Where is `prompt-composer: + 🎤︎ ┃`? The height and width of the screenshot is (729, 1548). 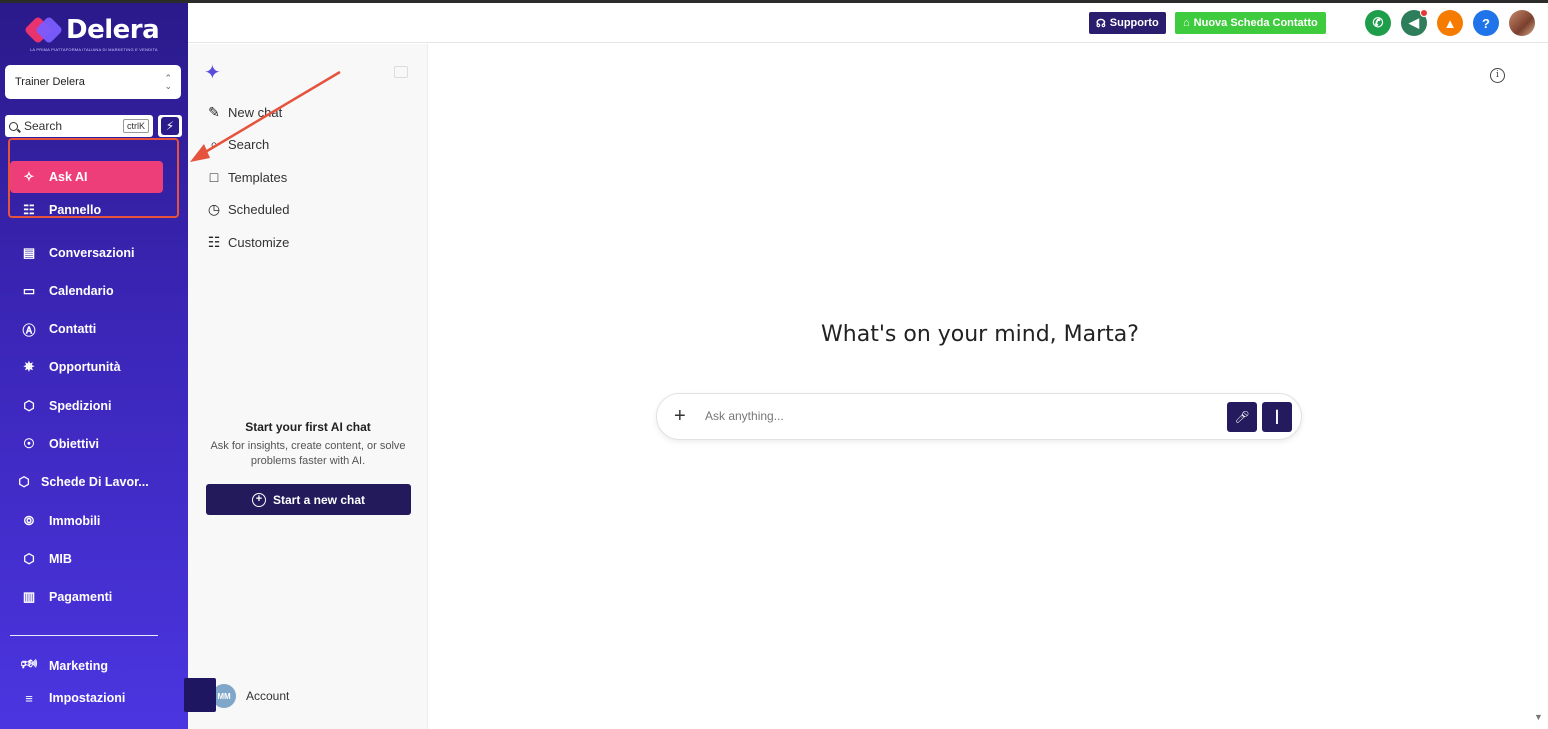
prompt-composer: + 🎤︎ ┃ is located at coordinates (979, 416).